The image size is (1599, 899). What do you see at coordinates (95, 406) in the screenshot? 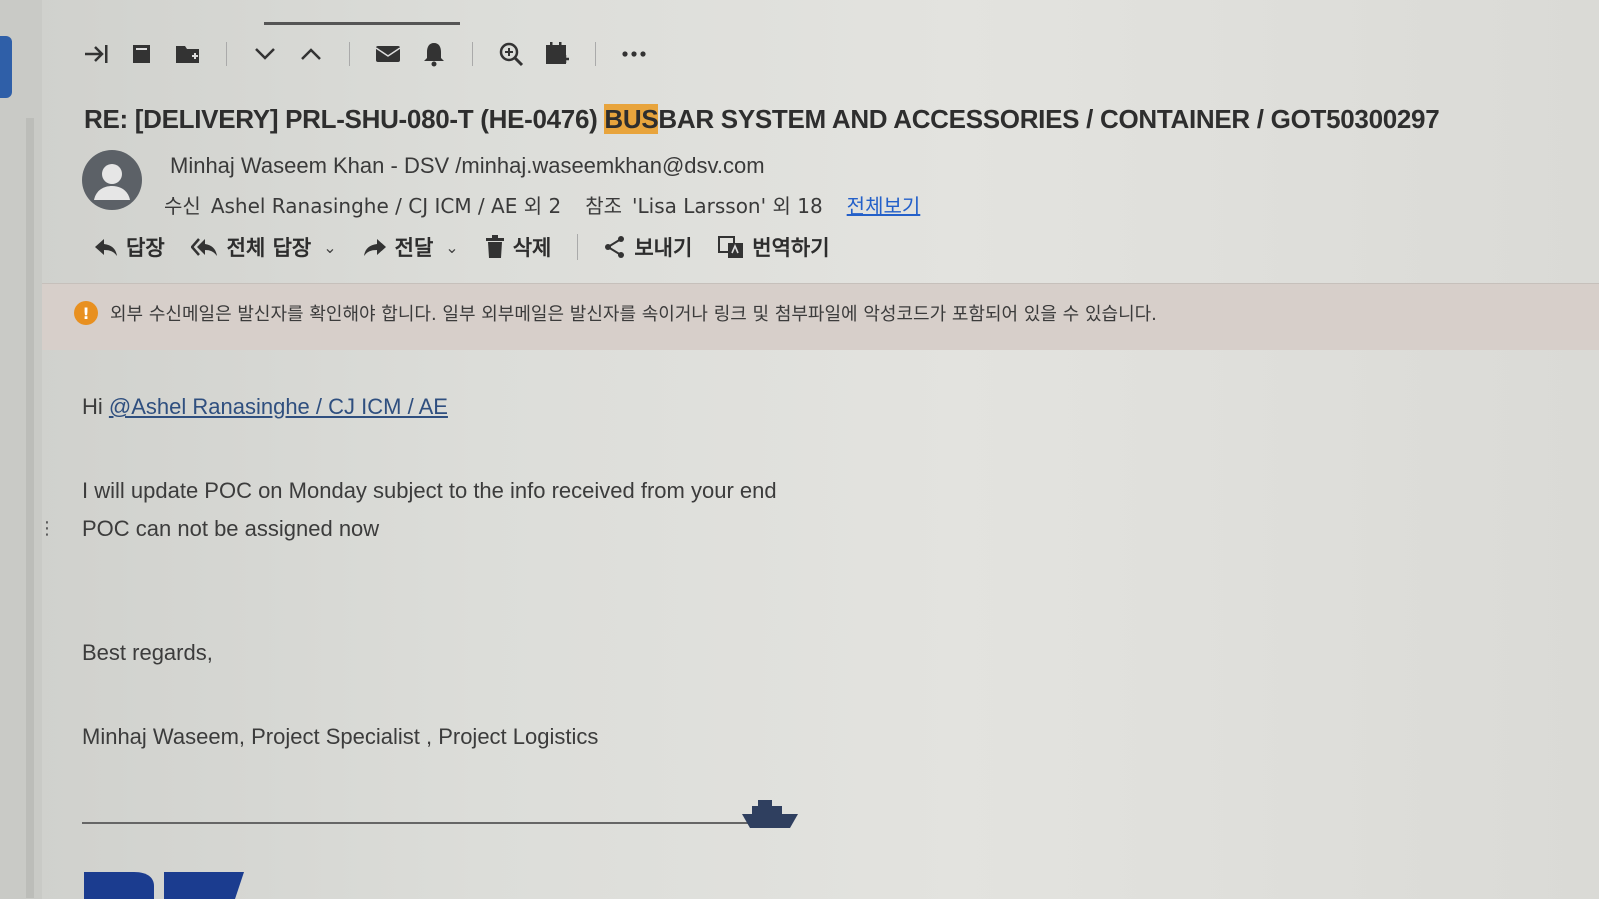
I see `greeting: Hi` at bounding box center [95, 406].